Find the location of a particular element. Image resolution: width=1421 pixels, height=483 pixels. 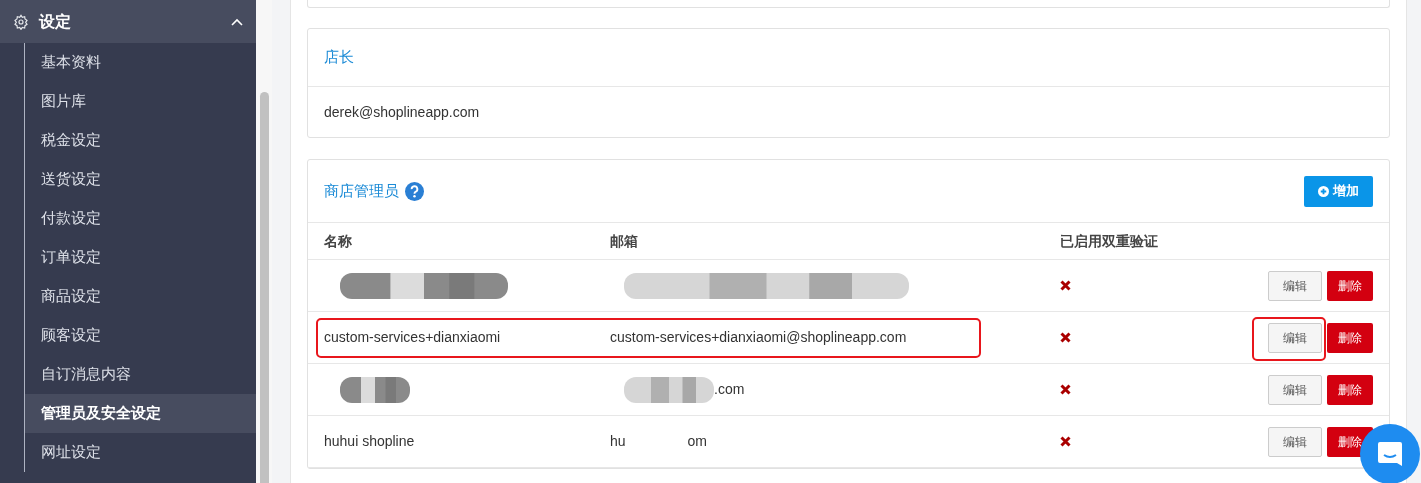

sidebar-item: 顾客设定 is located at coordinates (140, 335).